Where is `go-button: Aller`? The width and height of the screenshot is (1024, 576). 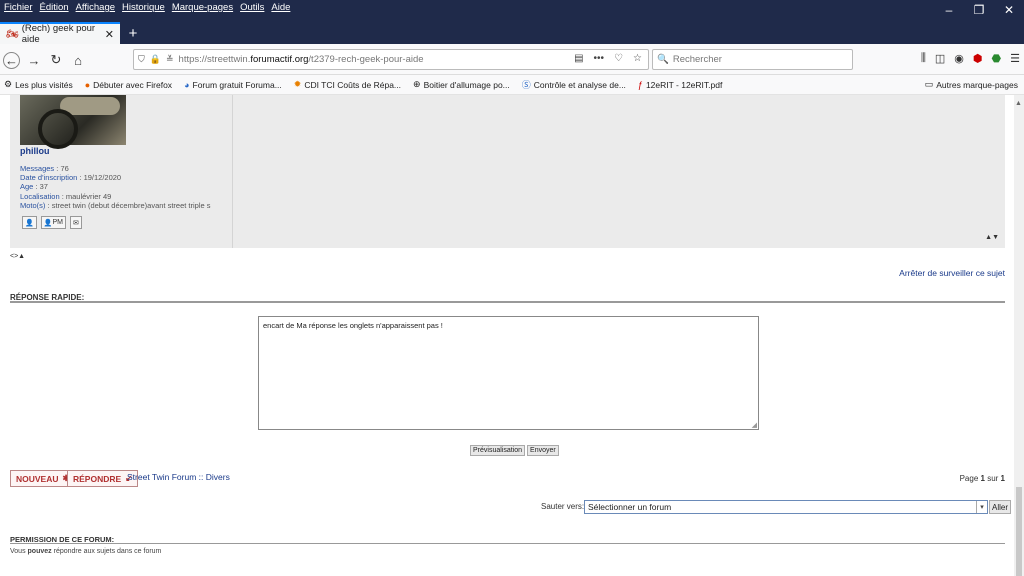 go-button: Aller is located at coordinates (1000, 507).